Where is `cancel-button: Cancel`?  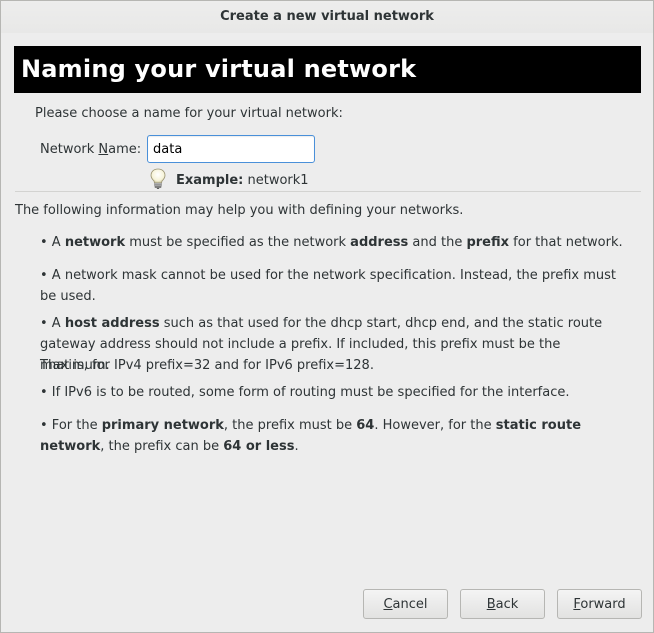 cancel-button: Cancel is located at coordinates (405, 604).